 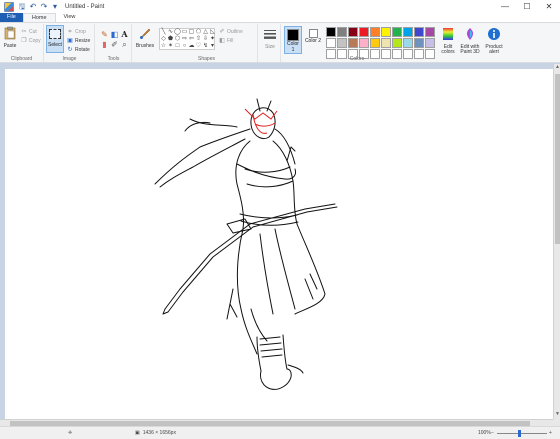 What do you see at coordinates (198, 39) in the screenshot?
I see `up-arrow-shape-icon: ⇧` at bounding box center [198, 39].